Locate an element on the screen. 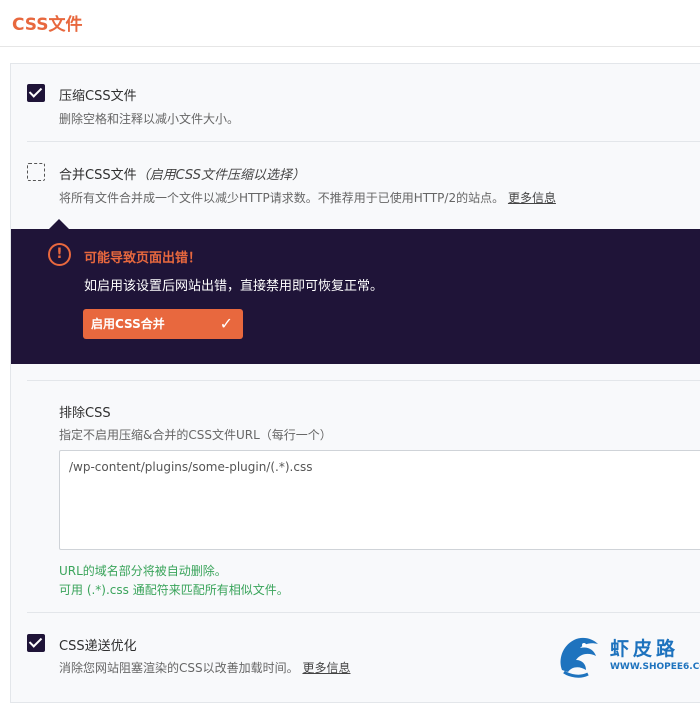 This screenshot has height=703, width=700. combine-css-label-row: 合并CSS文件（启用CSS文件压缩以选择） is located at coordinates (182, 173).